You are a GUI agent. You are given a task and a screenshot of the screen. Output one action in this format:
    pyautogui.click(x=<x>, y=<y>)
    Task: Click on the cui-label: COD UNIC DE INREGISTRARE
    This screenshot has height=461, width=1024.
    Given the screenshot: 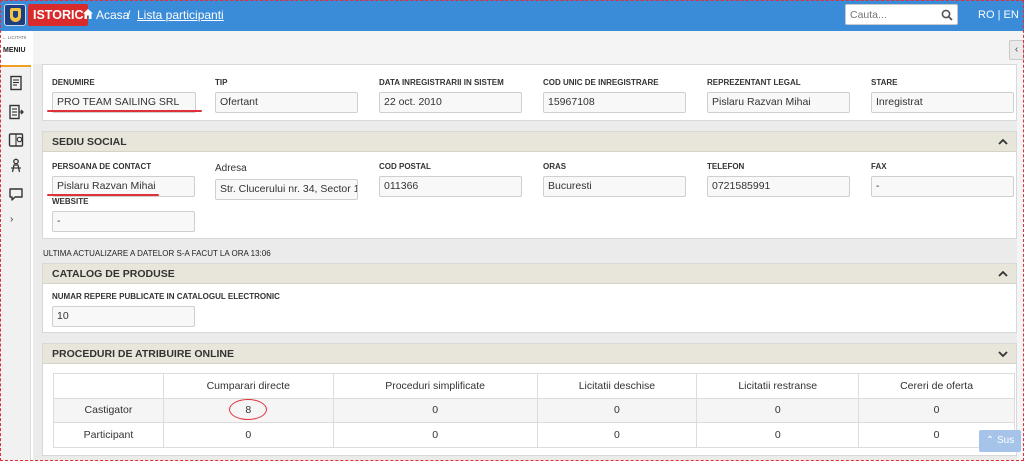 What is the action you would take?
    pyautogui.click(x=601, y=82)
    